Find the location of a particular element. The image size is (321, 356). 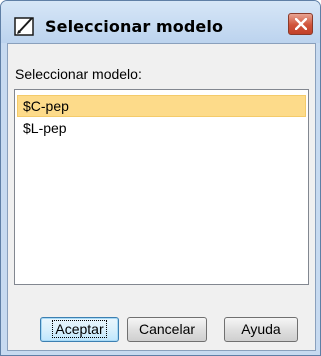

list-item-c-pep: $C-pep is located at coordinates (161, 106).